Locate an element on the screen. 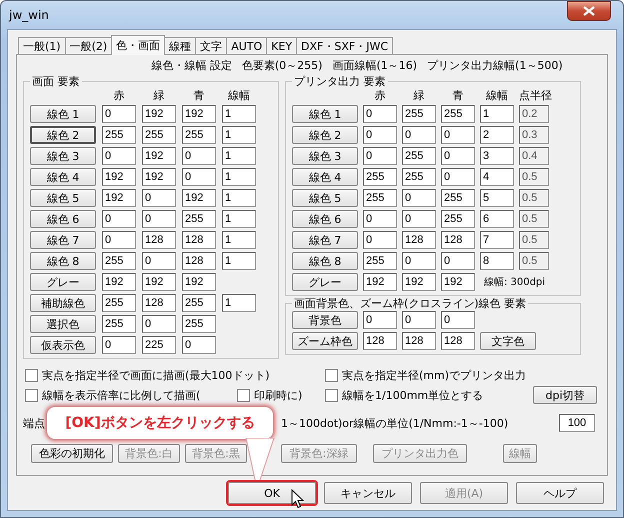 This screenshot has width=624, height=518. close-button is located at coordinates (589, 11).